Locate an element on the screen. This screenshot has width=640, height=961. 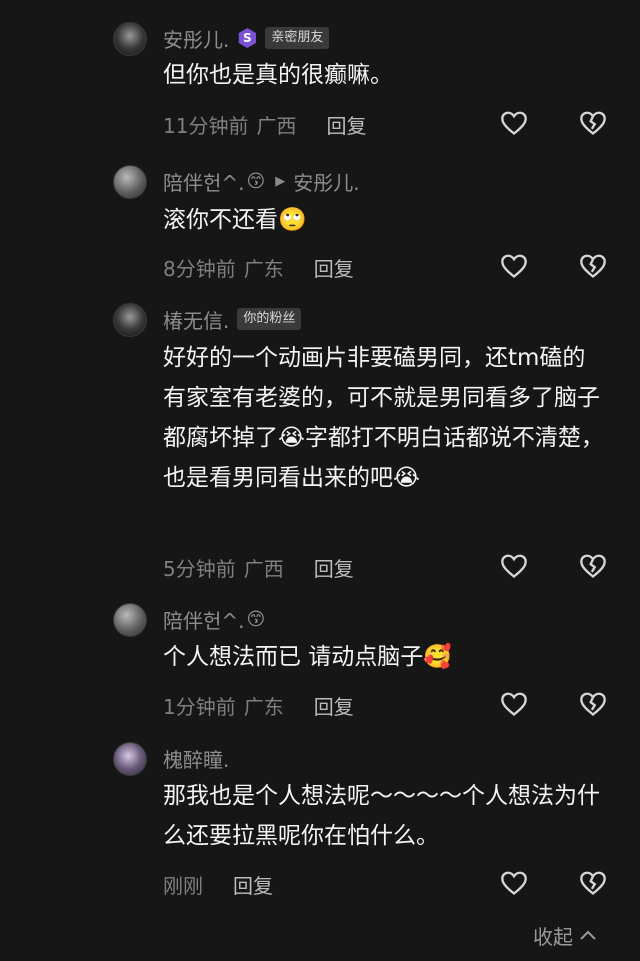
comment-author-name: 安彤儿. is located at coordinates (196, 38).